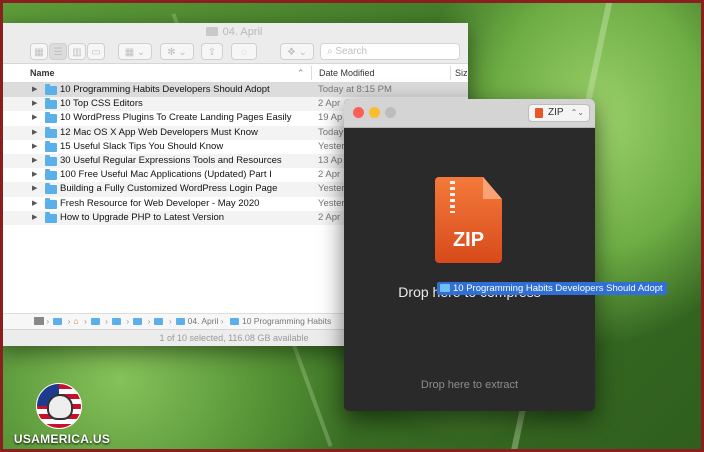  What do you see at coordinates (390, 51) in the screenshot?
I see `search-input: ⌕ Search` at bounding box center [390, 51].